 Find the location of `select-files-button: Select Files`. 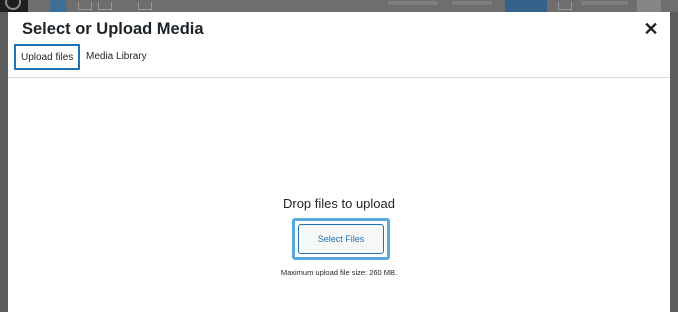

select-files-button: Select Files is located at coordinates (341, 239).